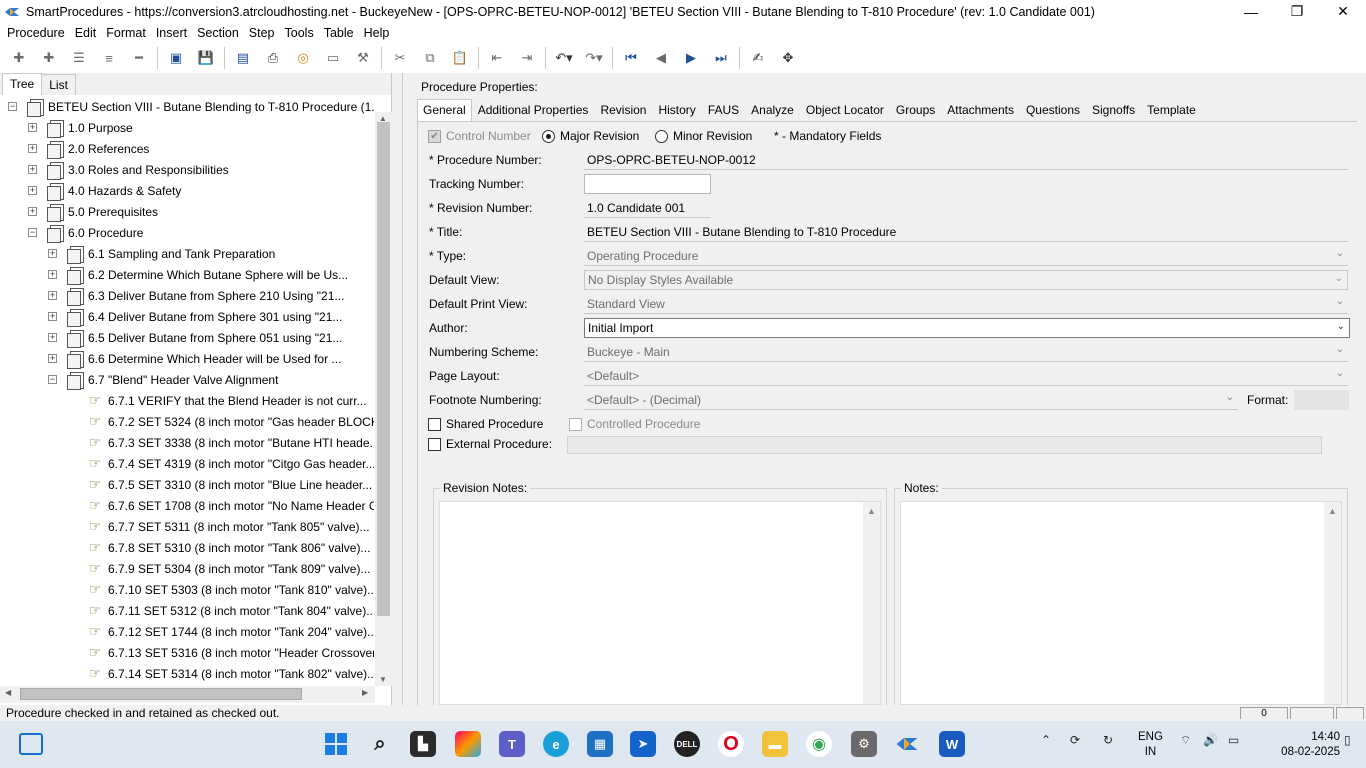 The height and width of the screenshot is (768, 1366). What do you see at coordinates (871, 603) in the screenshot?
I see `revision-notes-scrollbar: ▲` at bounding box center [871, 603].